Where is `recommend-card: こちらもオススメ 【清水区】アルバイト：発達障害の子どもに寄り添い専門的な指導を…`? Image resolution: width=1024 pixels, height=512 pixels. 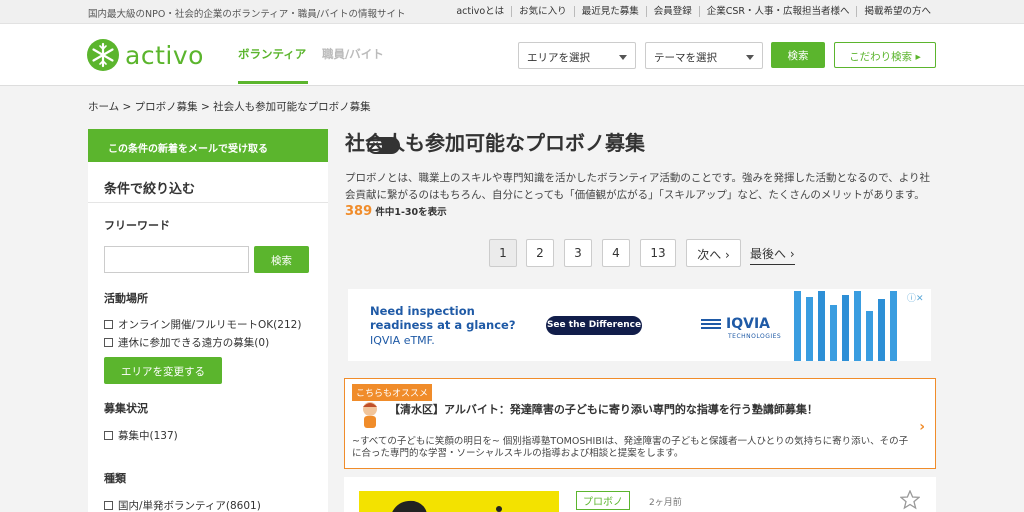 recommend-card: こちらもオススメ 【清水区】アルバイト：発達障害の子どもに寄り添い専門的な指導を… is located at coordinates (640, 423).